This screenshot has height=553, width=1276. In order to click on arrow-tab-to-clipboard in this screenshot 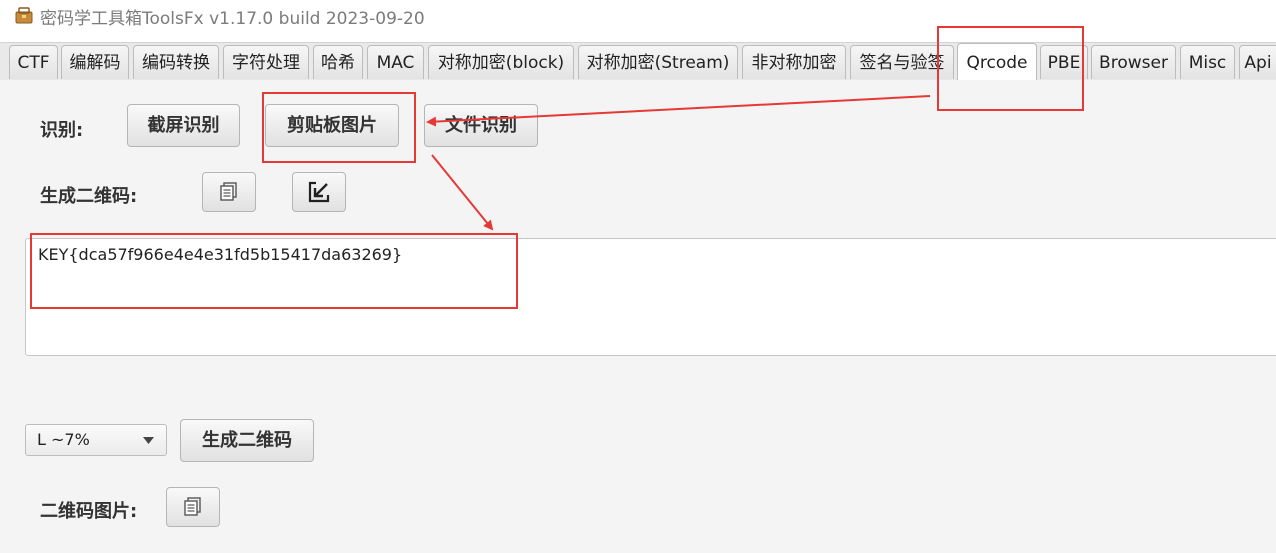, I will do `click(678, 111)`.